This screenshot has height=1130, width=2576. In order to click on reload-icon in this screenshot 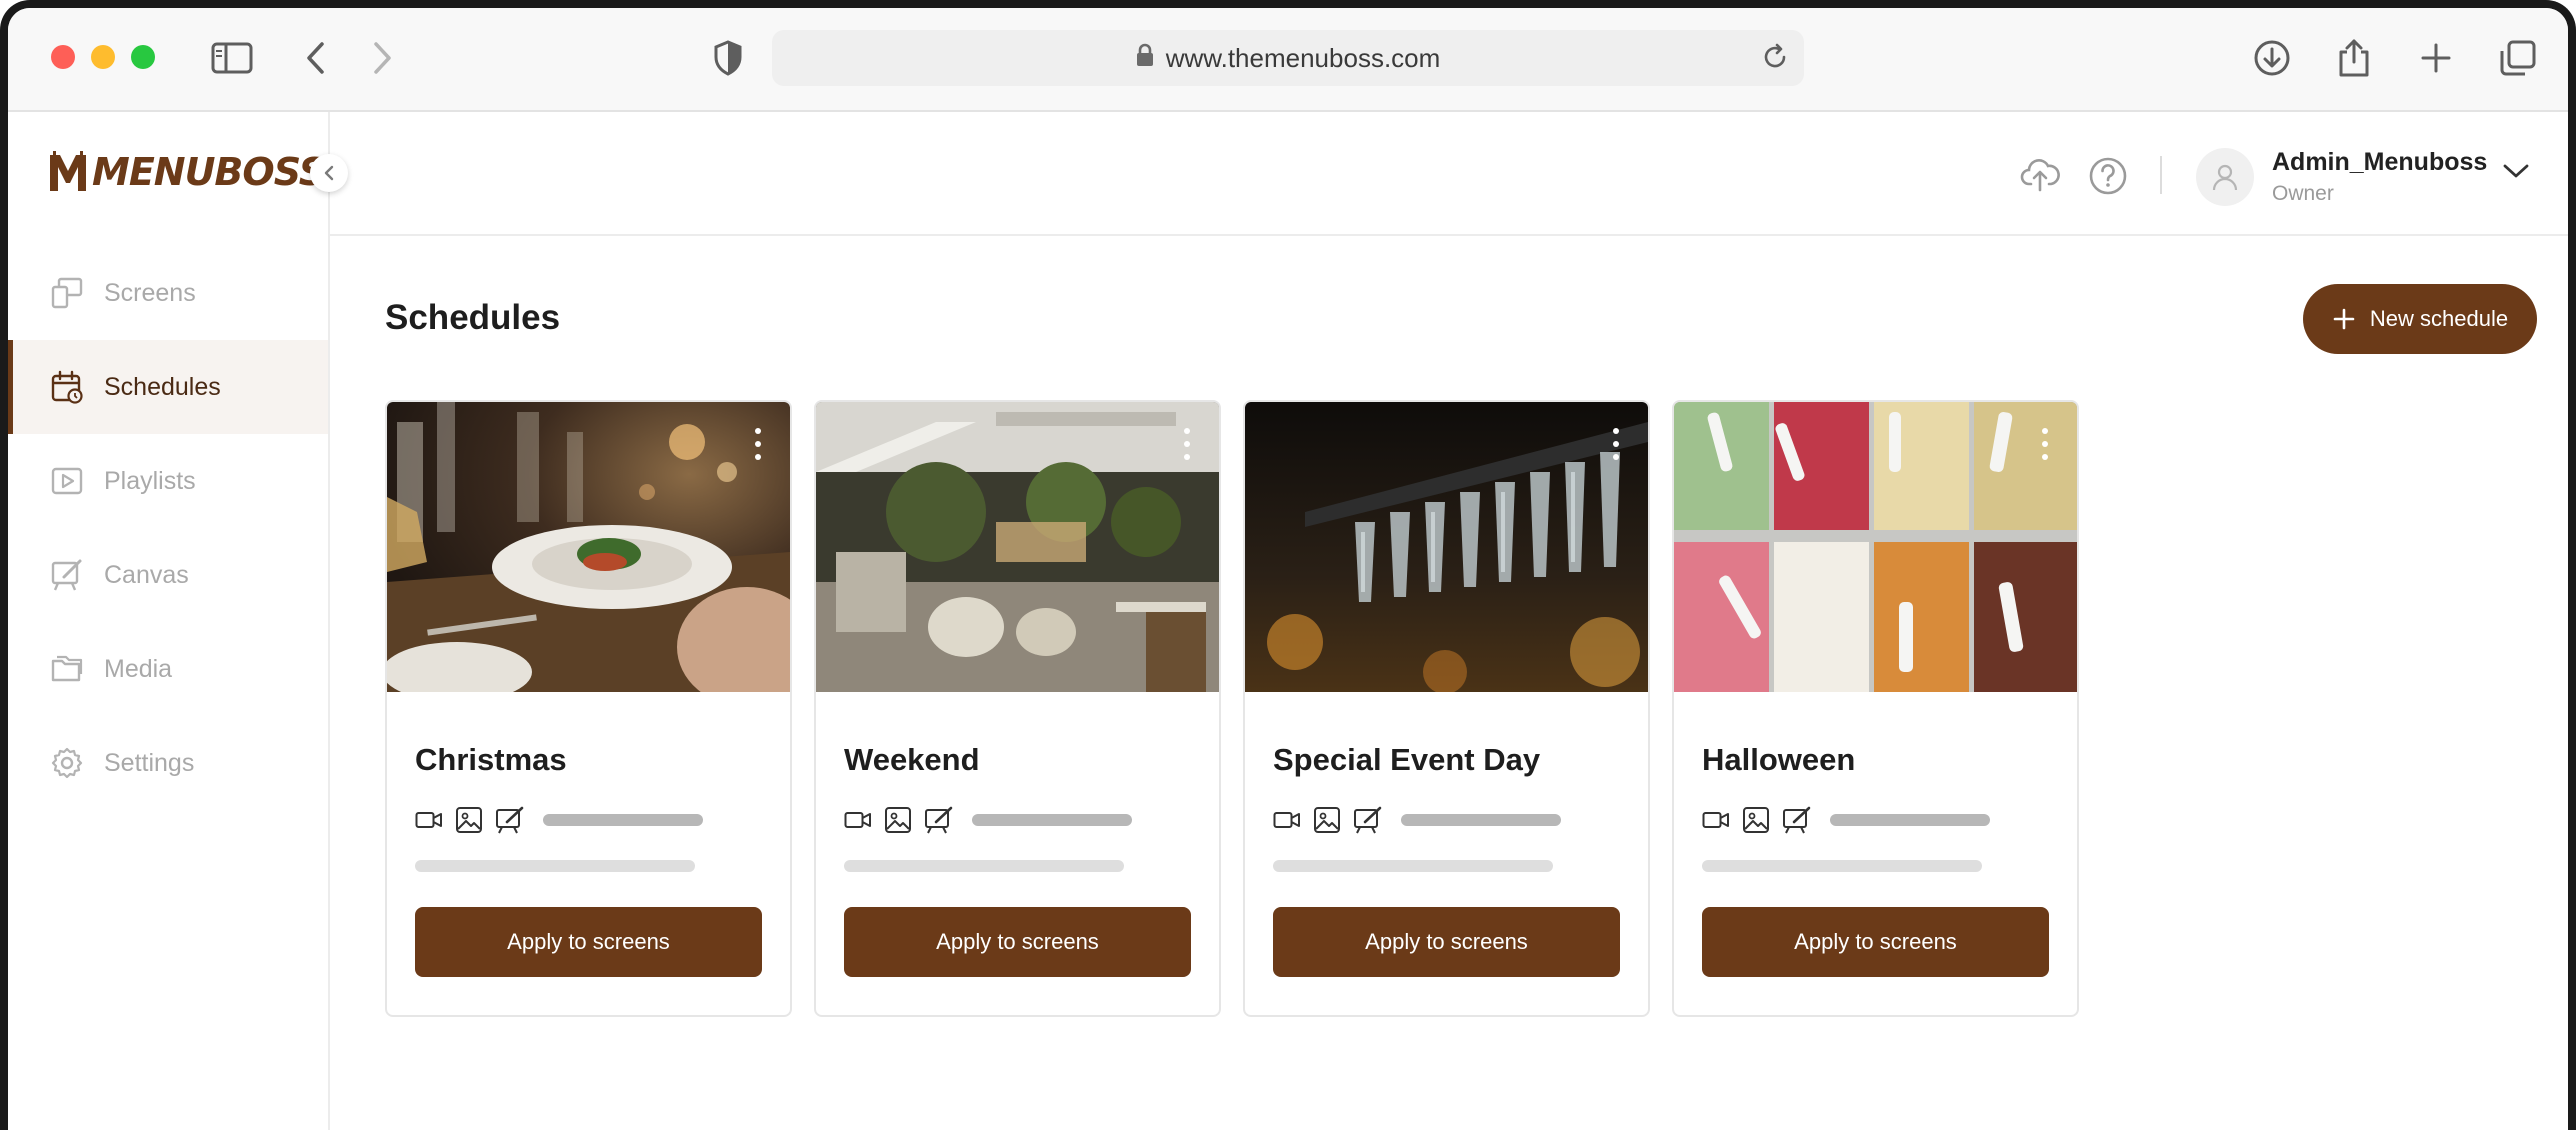, I will do `click(1775, 60)`.